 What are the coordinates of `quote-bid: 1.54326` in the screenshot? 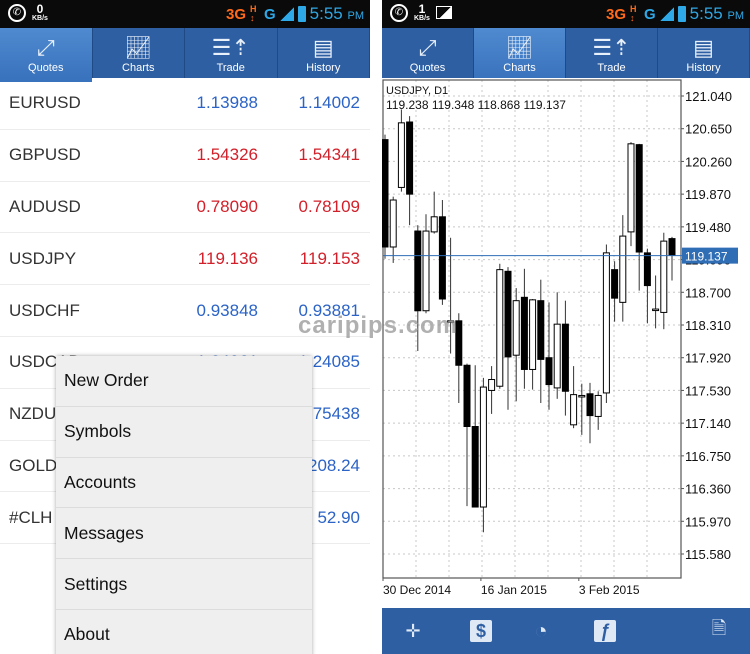 It's located at (227, 155).